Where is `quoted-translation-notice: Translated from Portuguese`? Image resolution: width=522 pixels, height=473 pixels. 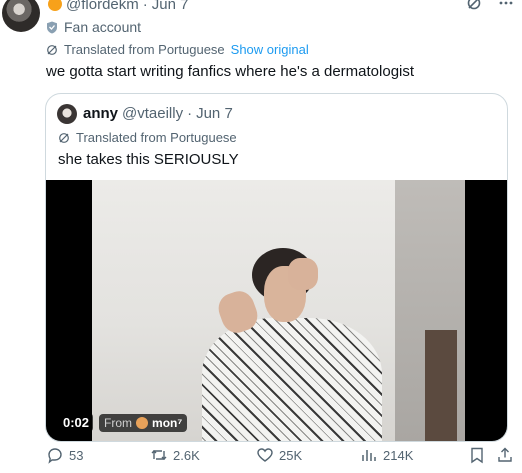
quoted-translation-notice: Translated from Portuguese is located at coordinates (147, 137).